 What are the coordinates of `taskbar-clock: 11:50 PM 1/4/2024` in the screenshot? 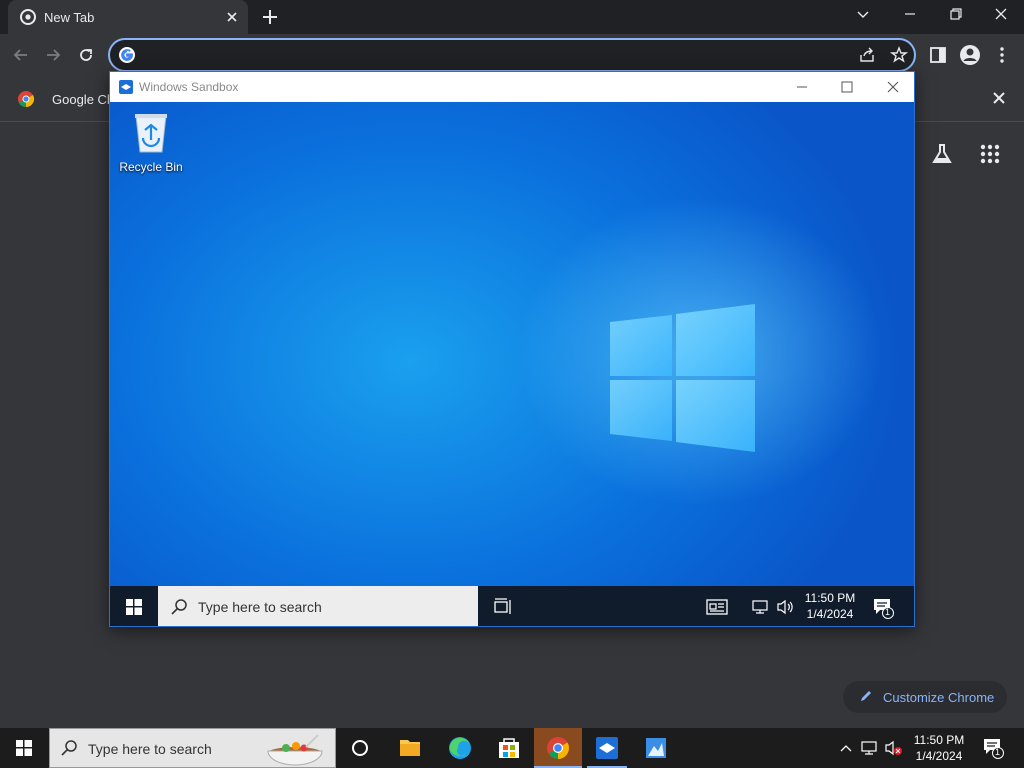 It's located at (939, 748).